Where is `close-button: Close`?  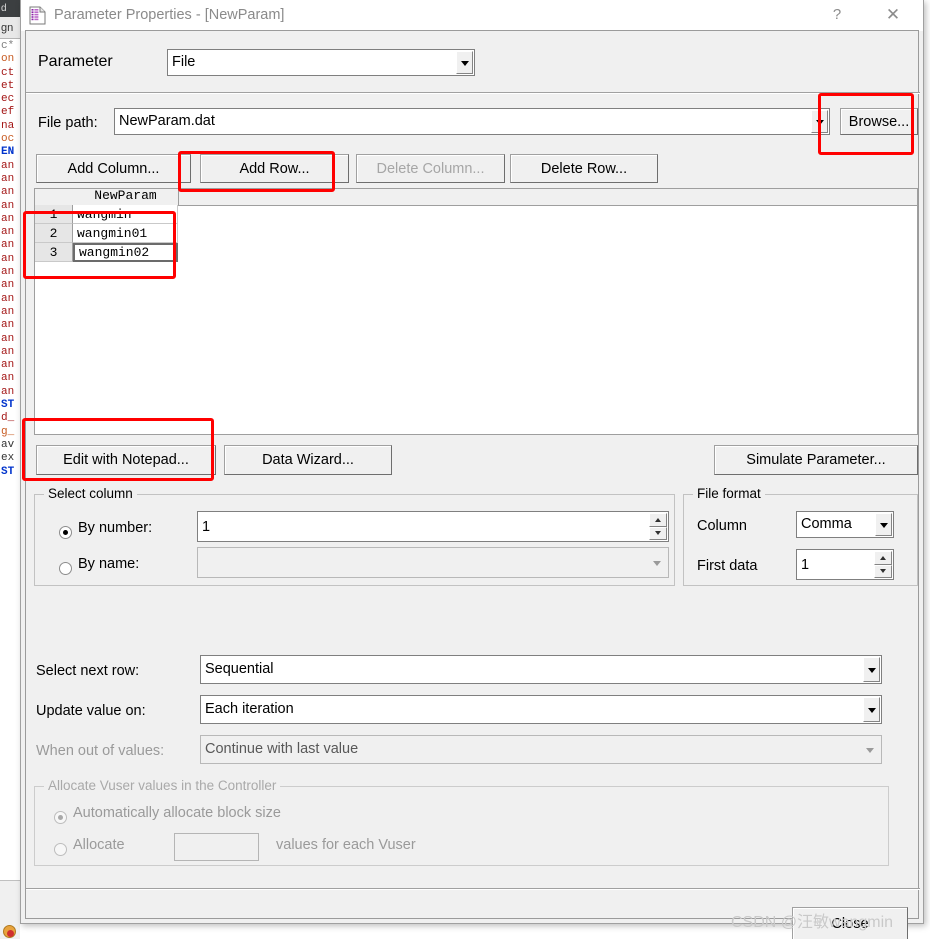 close-button: Close is located at coordinates (850, 923).